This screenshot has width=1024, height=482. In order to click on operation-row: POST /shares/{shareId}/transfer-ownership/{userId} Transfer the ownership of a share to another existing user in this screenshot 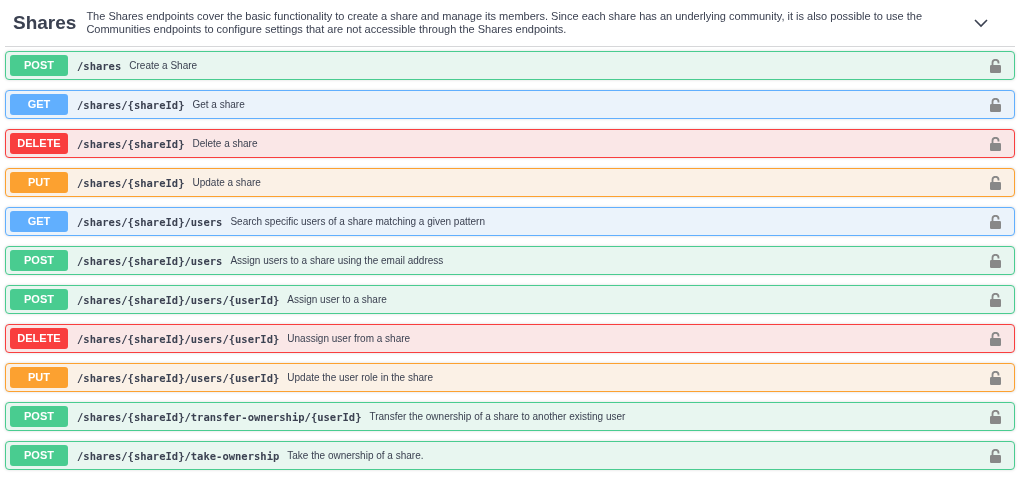, I will do `click(510, 416)`.